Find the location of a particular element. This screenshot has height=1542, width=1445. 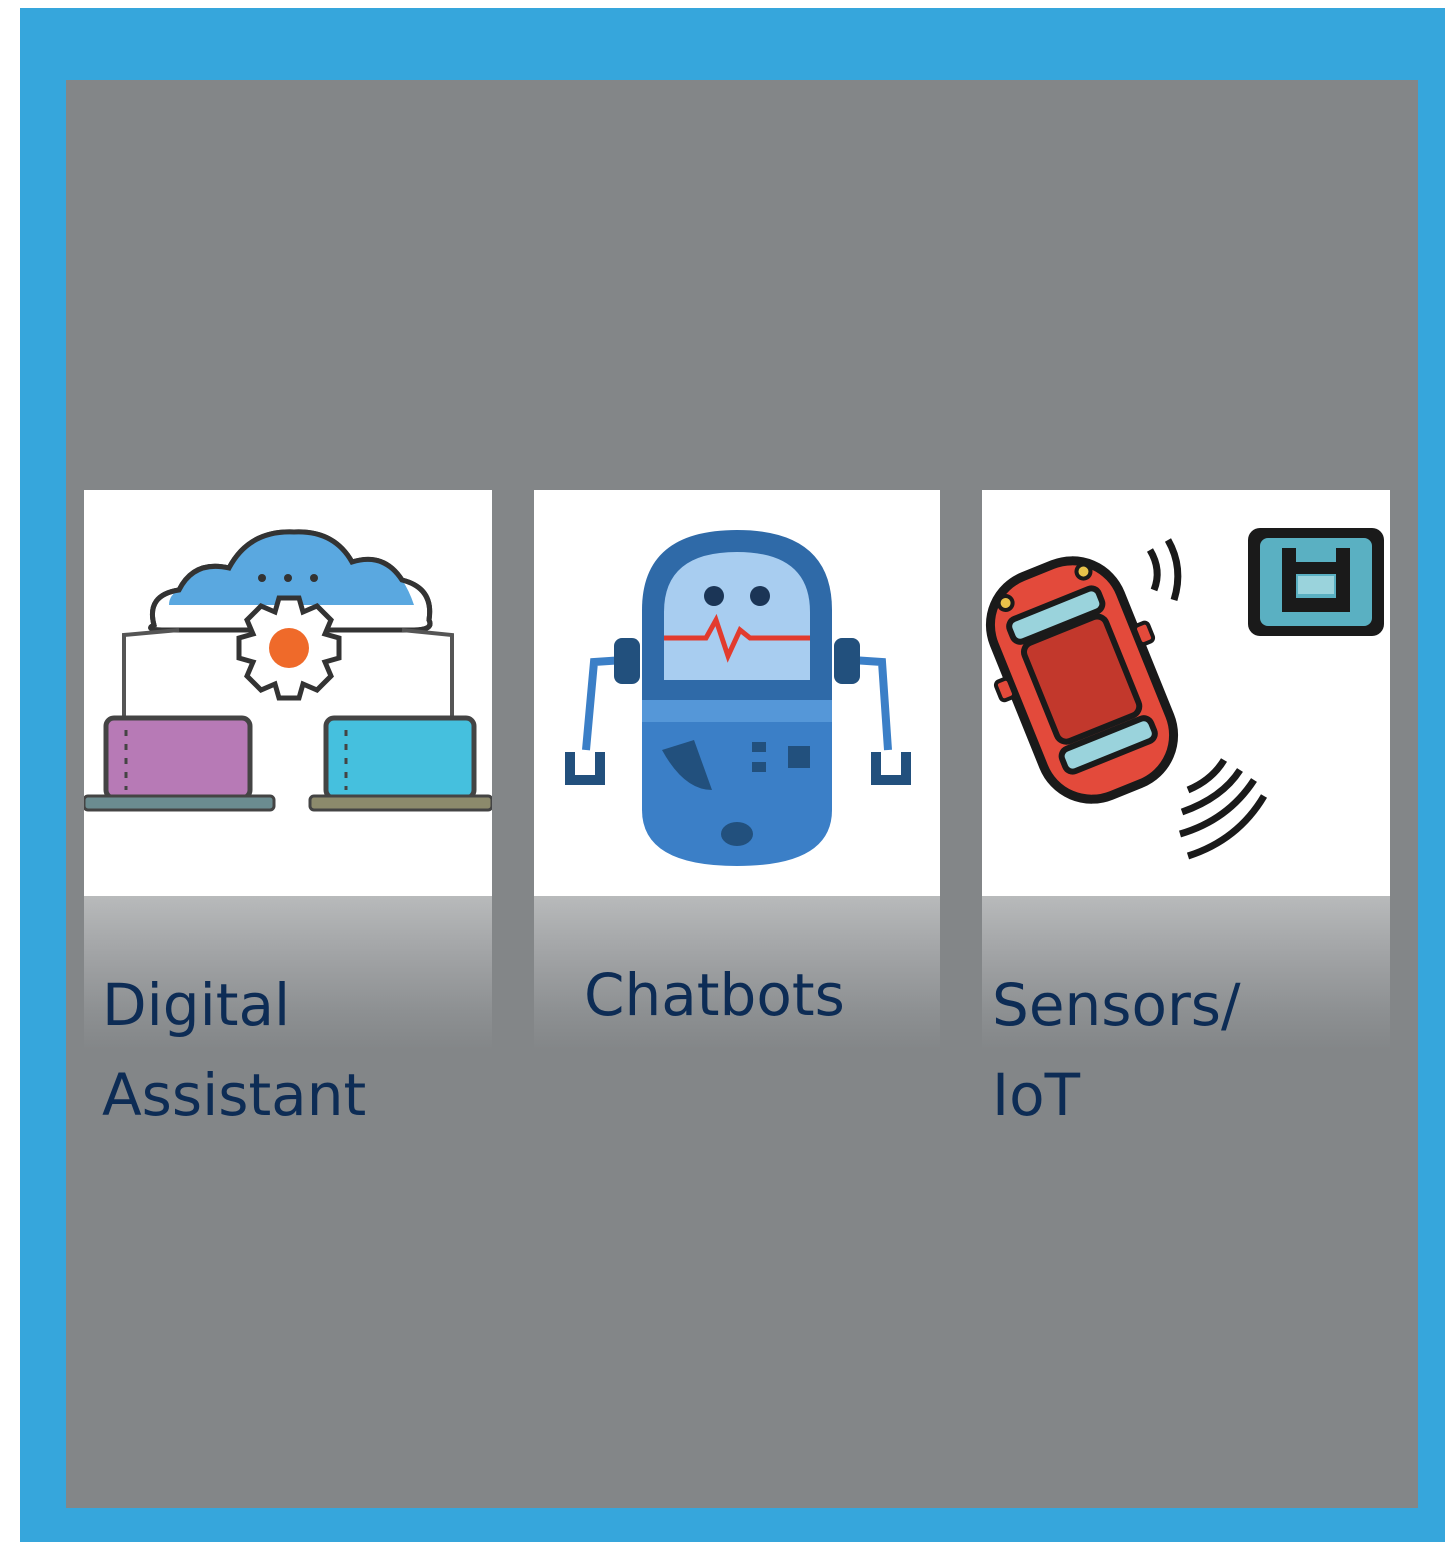

card-image-digital-assistant is located at coordinates (288, 693).